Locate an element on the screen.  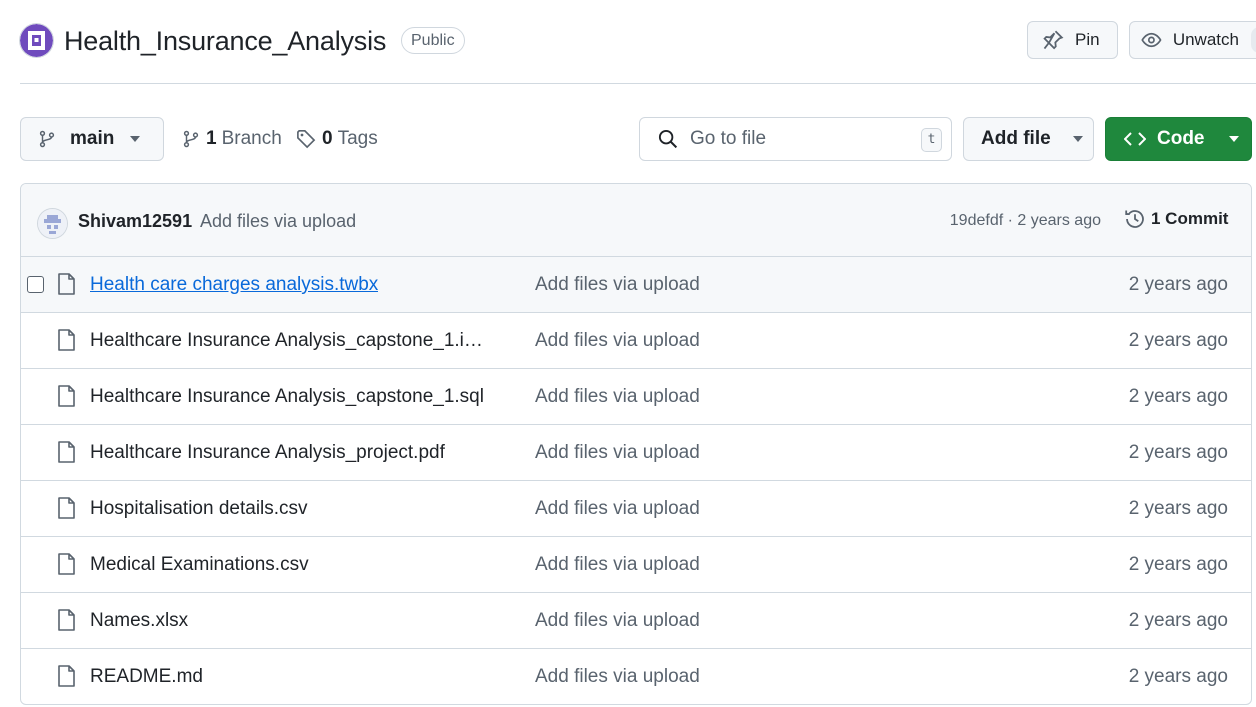
add-file-label: Add file is located at coordinates (1016, 138).